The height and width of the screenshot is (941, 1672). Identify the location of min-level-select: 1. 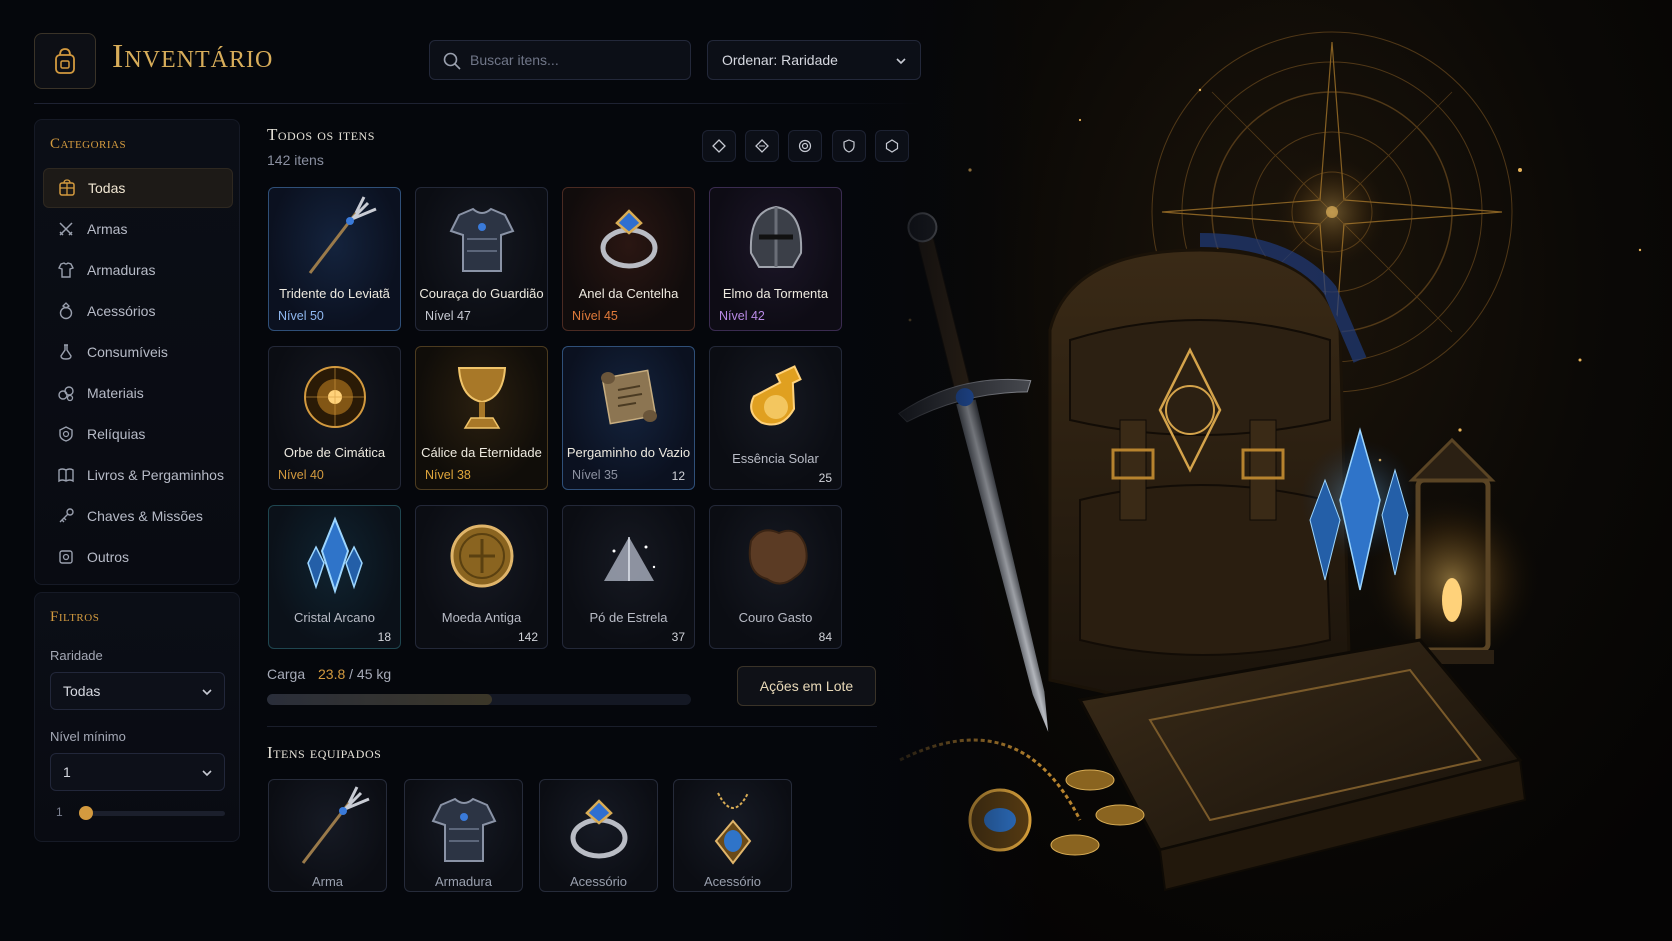
(137, 772).